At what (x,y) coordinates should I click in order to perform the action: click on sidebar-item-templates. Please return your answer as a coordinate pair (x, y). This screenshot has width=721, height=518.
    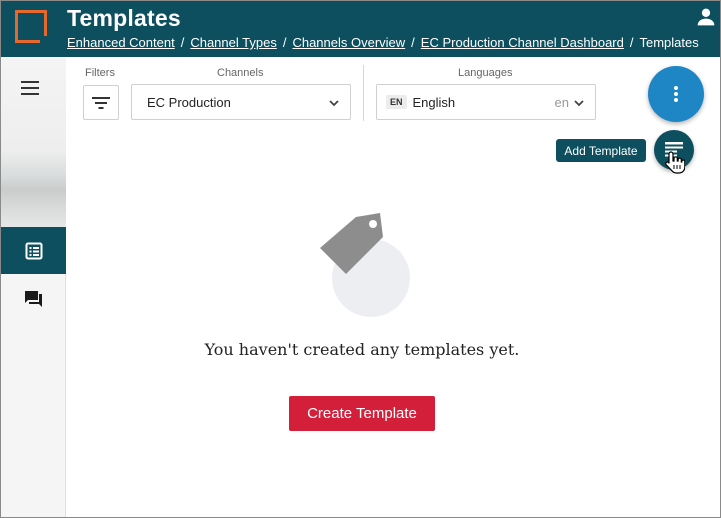
    Looking at the image, I should click on (33, 250).